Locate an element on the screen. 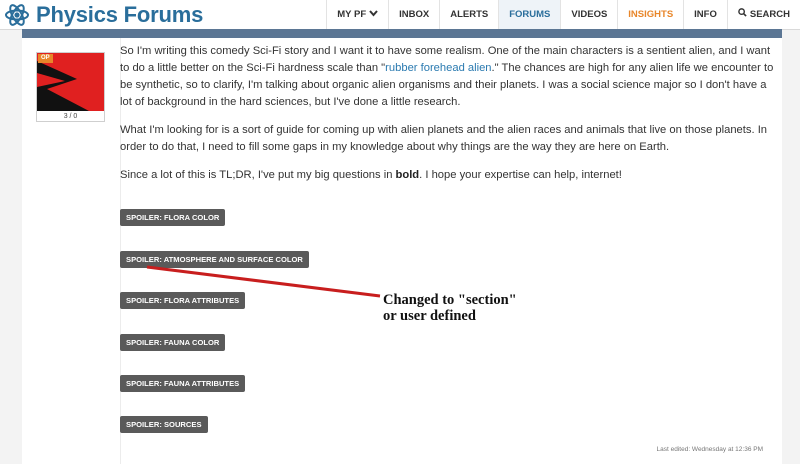 This screenshot has width=800, height=464. nav-label: VIDEOS is located at coordinates (589, 14).